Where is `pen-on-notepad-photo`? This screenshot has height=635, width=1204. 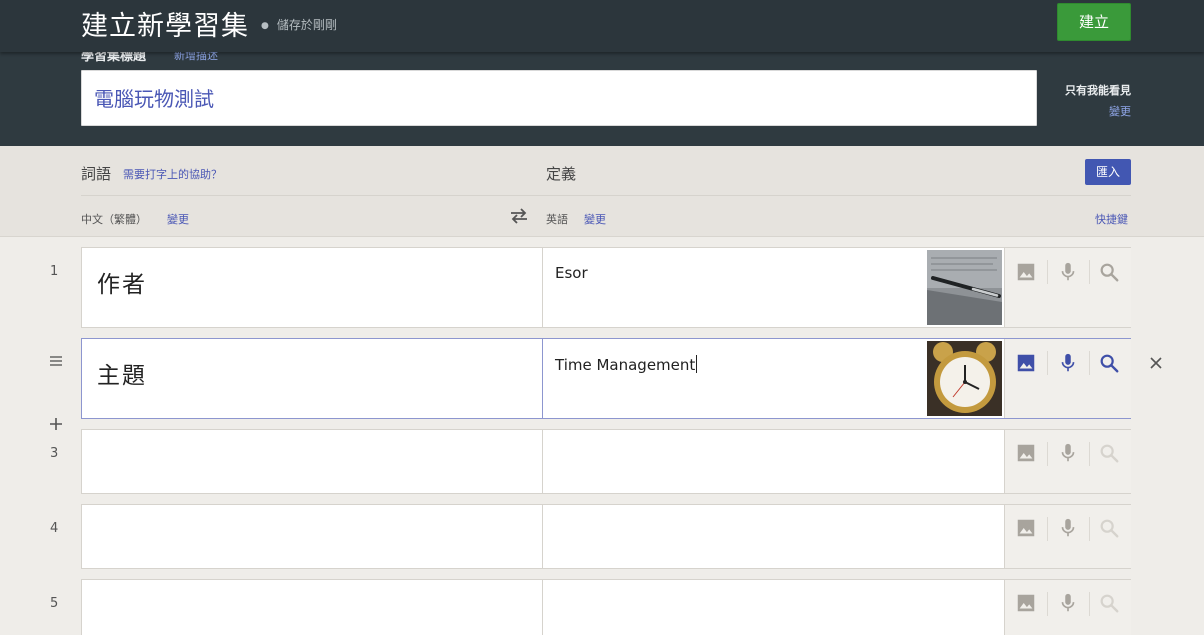
pen-on-notepad-photo is located at coordinates (964, 287).